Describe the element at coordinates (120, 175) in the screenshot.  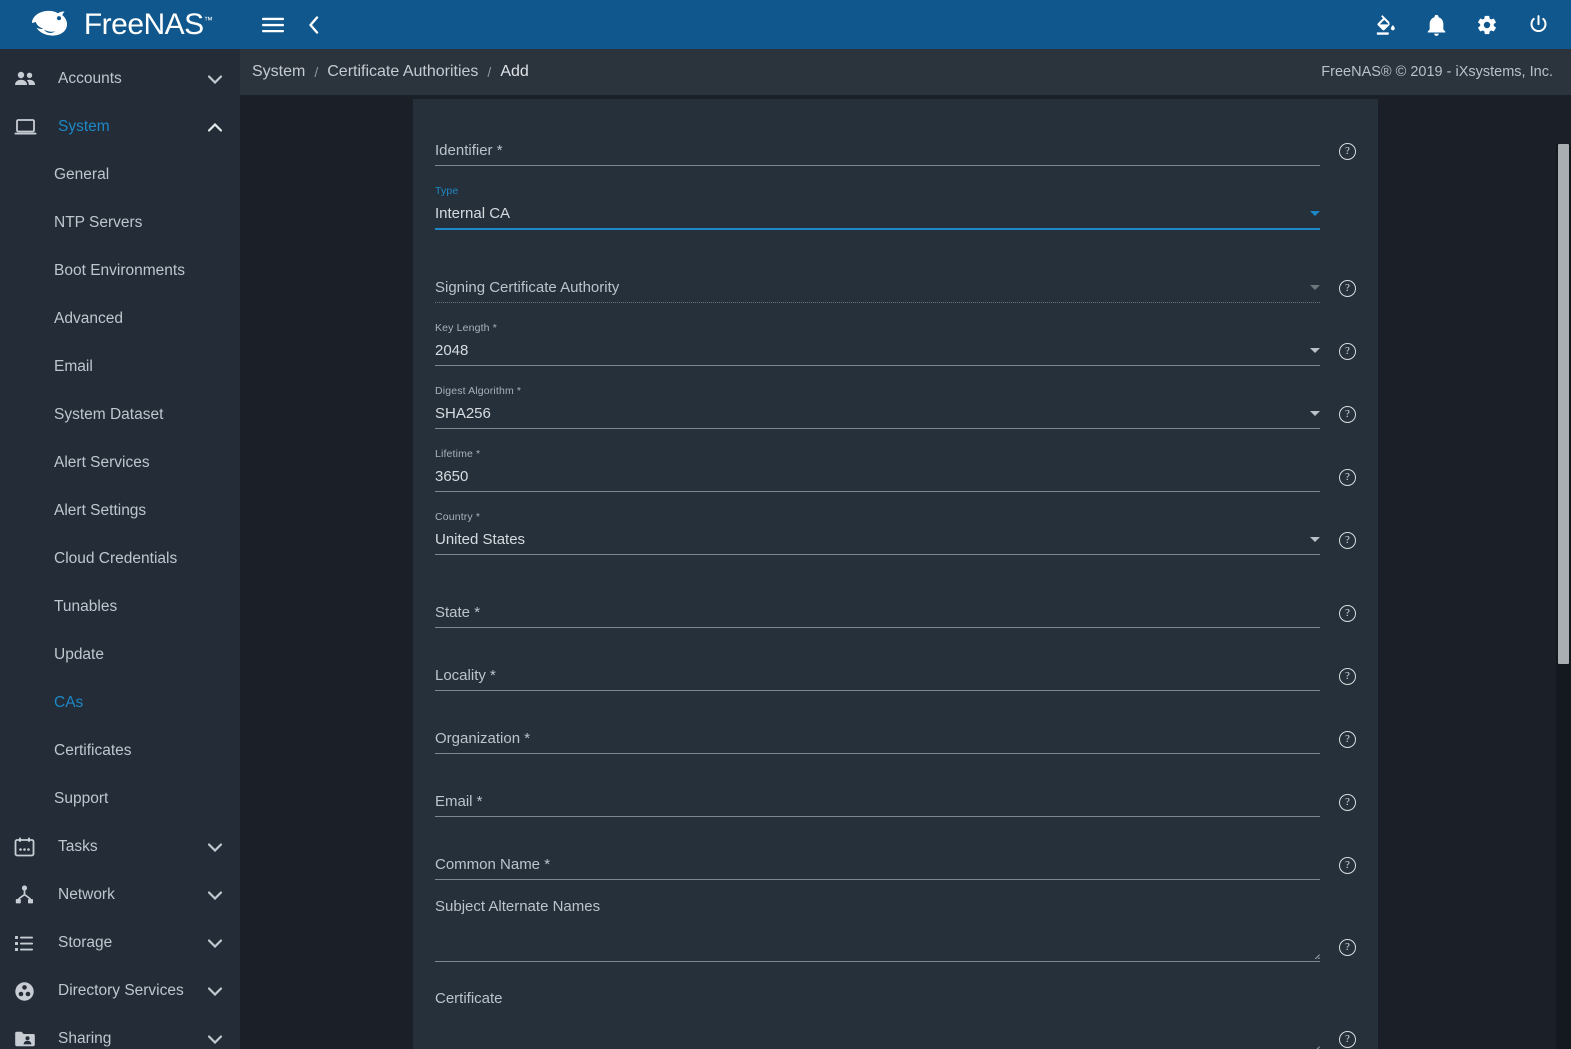
I see `sidebar-item-general: General` at that location.